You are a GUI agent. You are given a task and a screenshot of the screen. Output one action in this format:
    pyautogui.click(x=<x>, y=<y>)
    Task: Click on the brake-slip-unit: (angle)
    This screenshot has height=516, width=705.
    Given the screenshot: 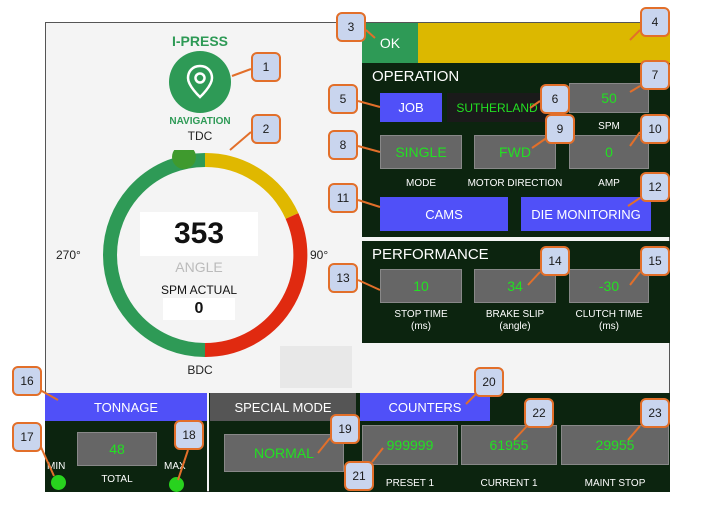 What is the action you would take?
    pyautogui.click(x=515, y=326)
    